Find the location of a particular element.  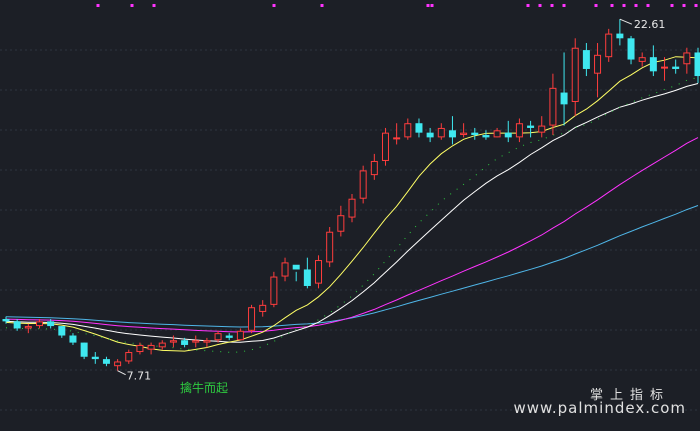

low-arrow is located at coordinates (121, 373).